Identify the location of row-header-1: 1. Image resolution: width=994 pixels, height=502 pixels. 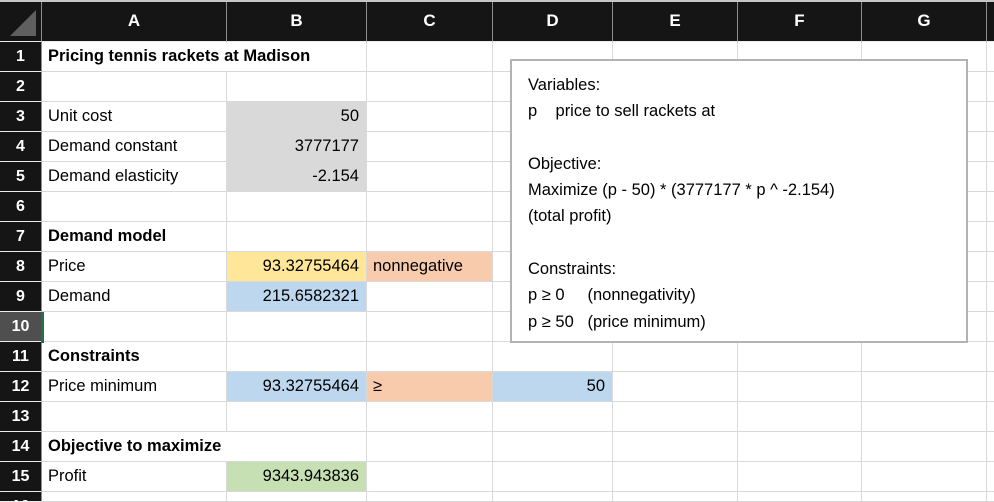
(21, 57).